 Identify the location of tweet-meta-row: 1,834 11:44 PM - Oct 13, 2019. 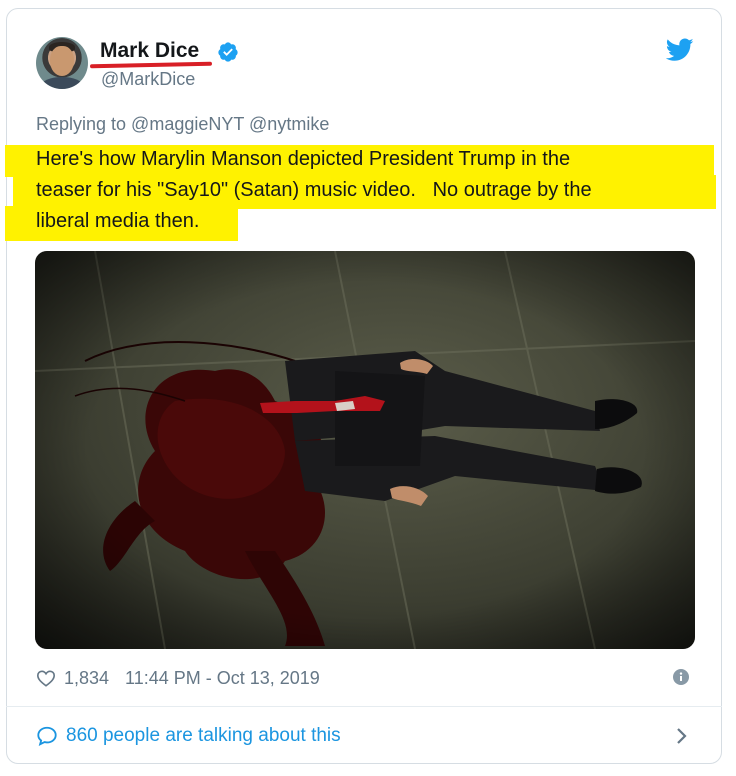
(178, 678).